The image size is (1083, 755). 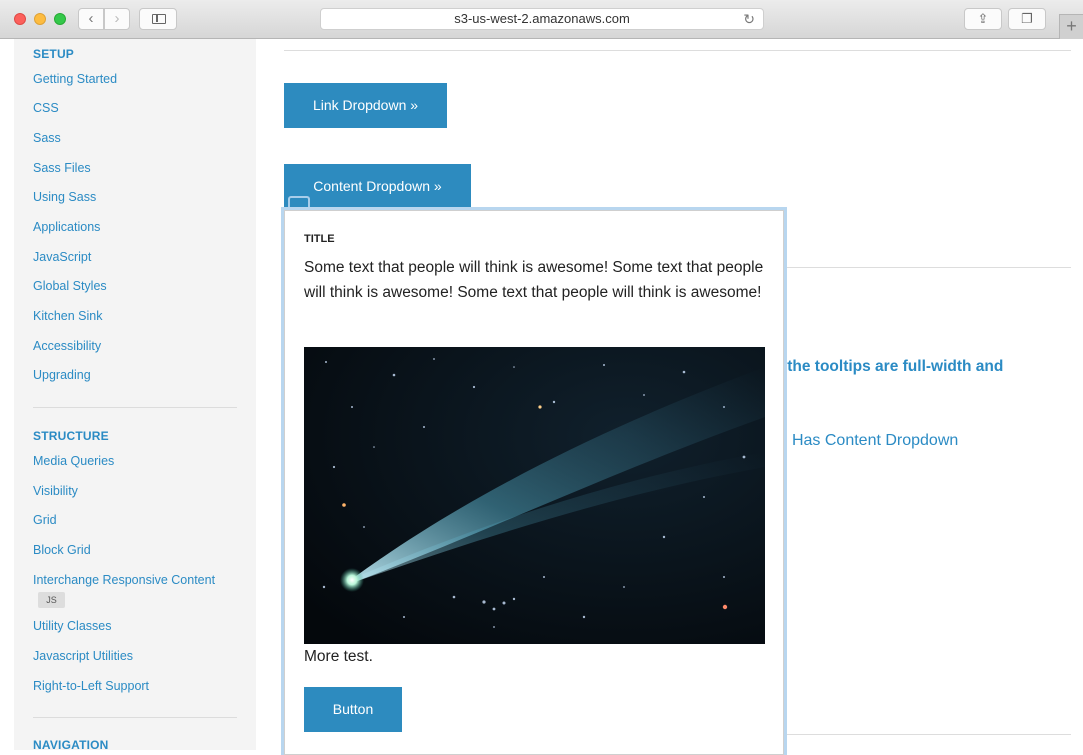 I want to click on sidebar-item-visibility: Visibility, so click(x=55, y=491).